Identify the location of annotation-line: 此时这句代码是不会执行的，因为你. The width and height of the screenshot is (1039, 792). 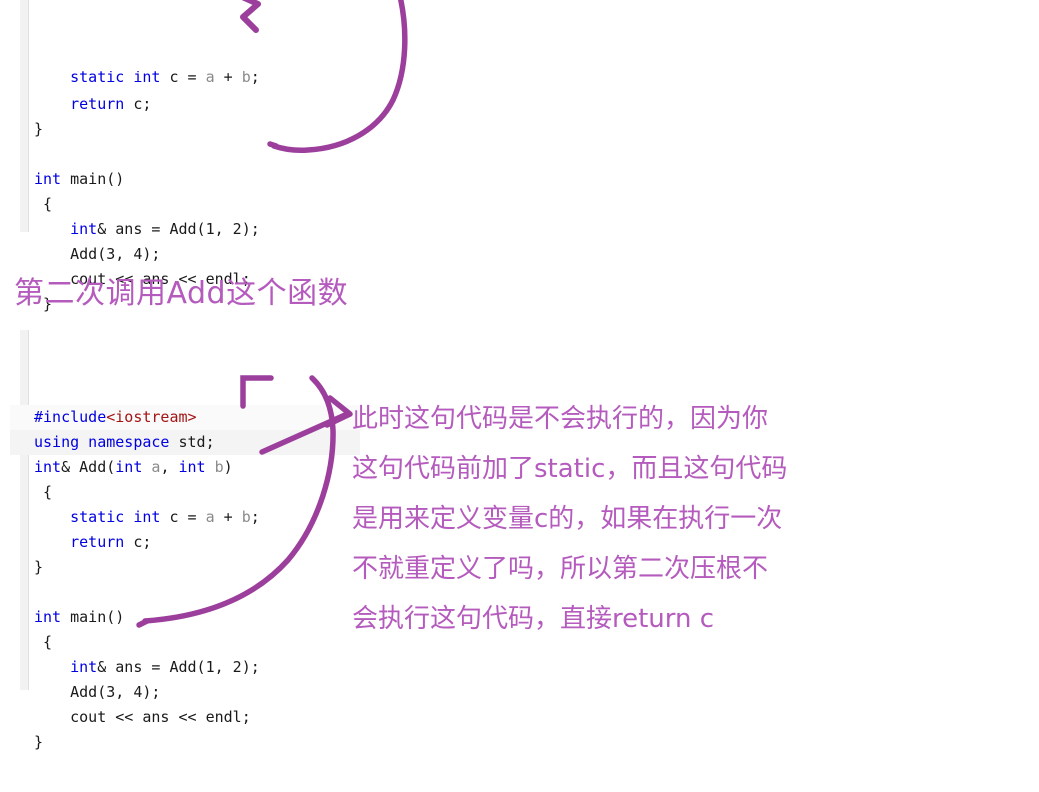
(560, 419).